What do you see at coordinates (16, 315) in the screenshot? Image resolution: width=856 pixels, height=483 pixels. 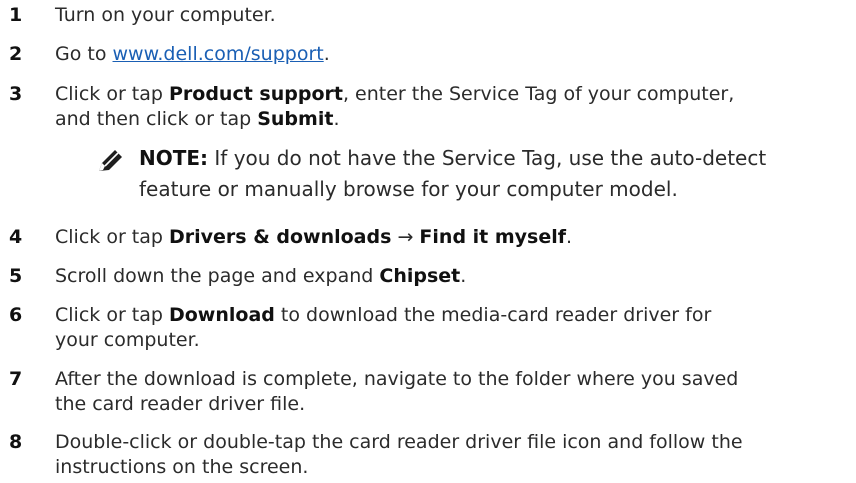 I see `step-number: 6` at bounding box center [16, 315].